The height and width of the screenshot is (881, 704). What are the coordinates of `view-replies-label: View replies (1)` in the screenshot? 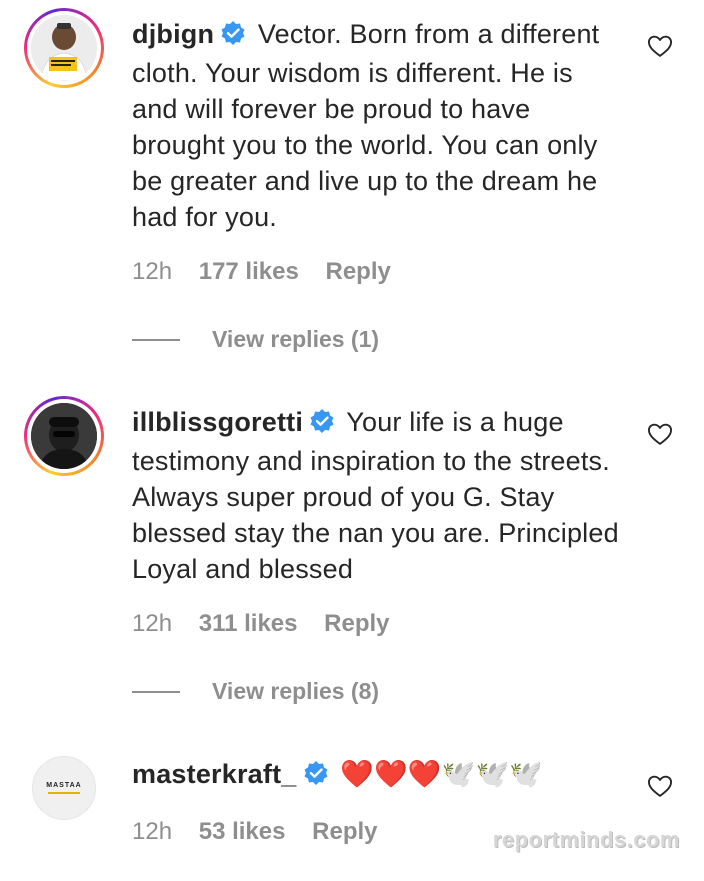 It's located at (295, 339).